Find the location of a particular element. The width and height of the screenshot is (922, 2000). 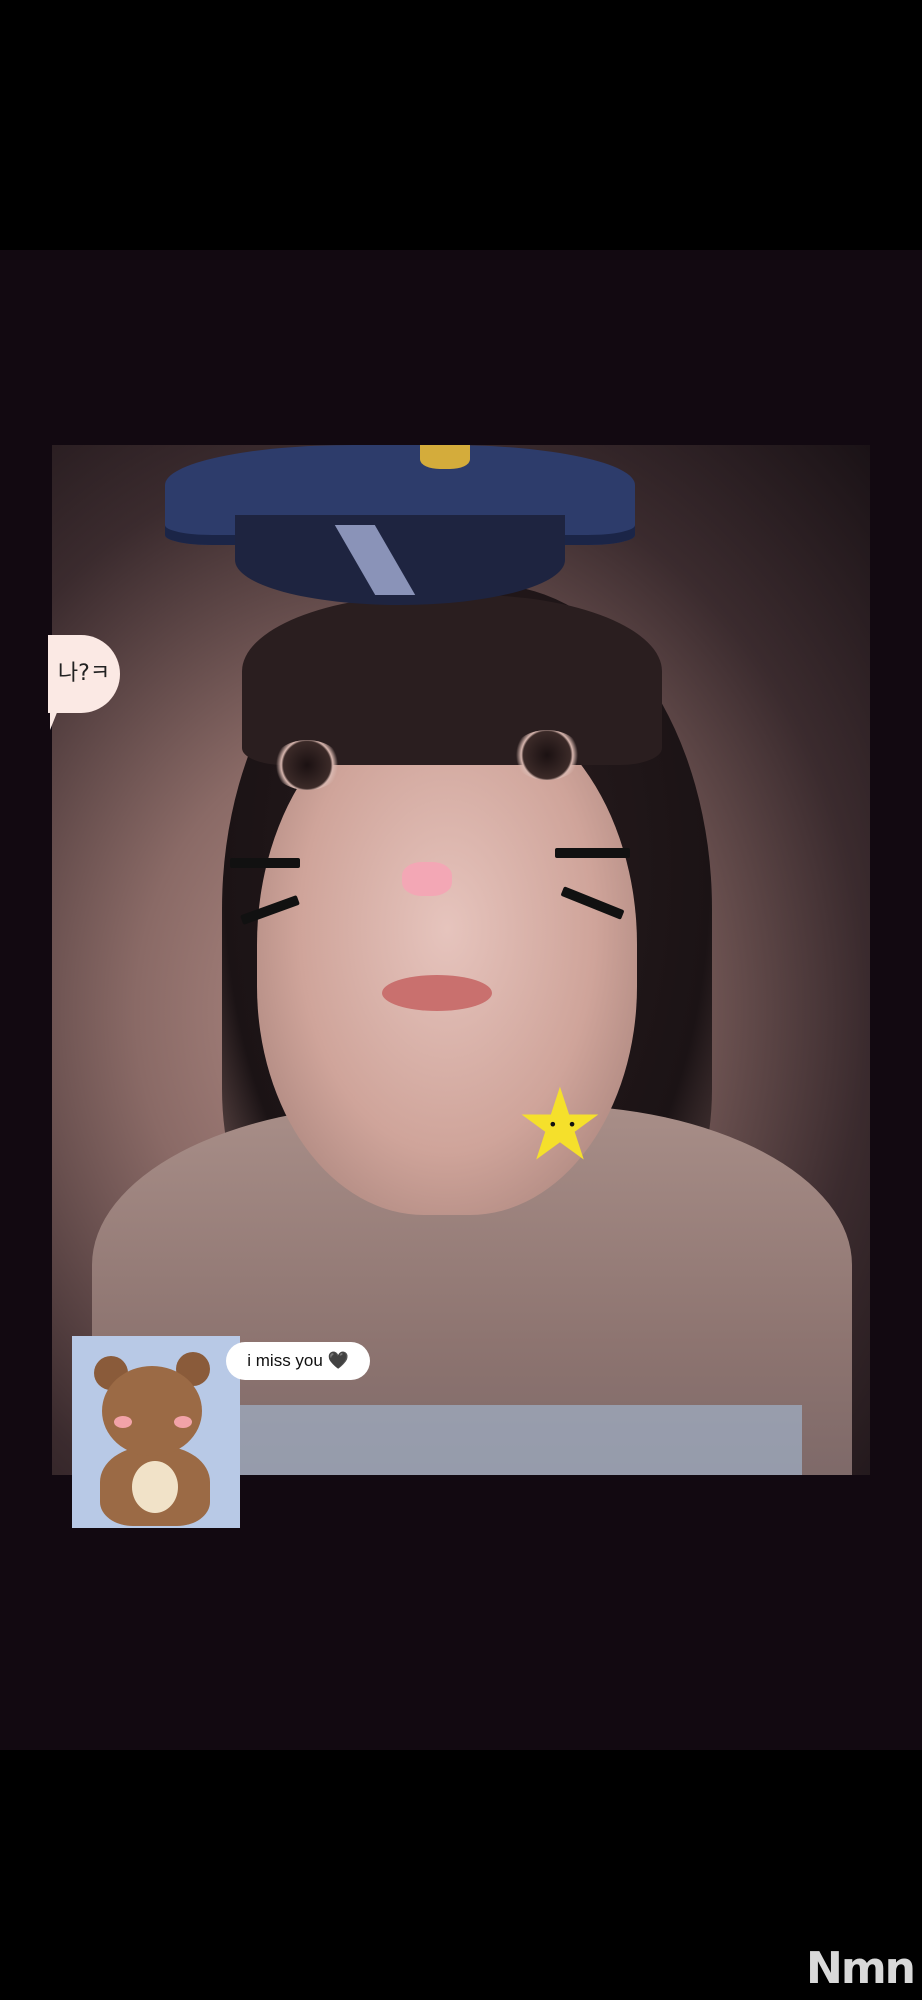

whisker-left-top is located at coordinates (265, 863).